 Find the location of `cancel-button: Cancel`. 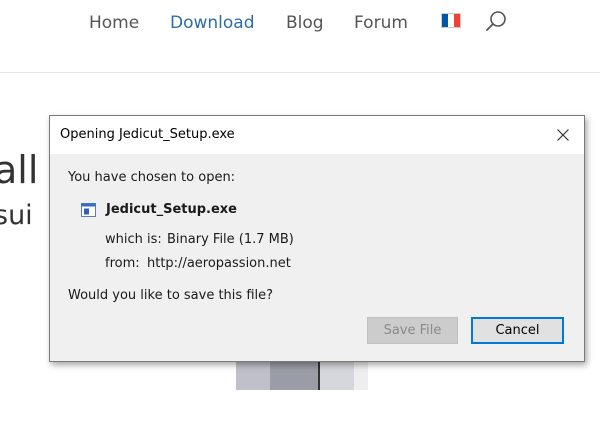

cancel-button: Cancel is located at coordinates (517, 330).